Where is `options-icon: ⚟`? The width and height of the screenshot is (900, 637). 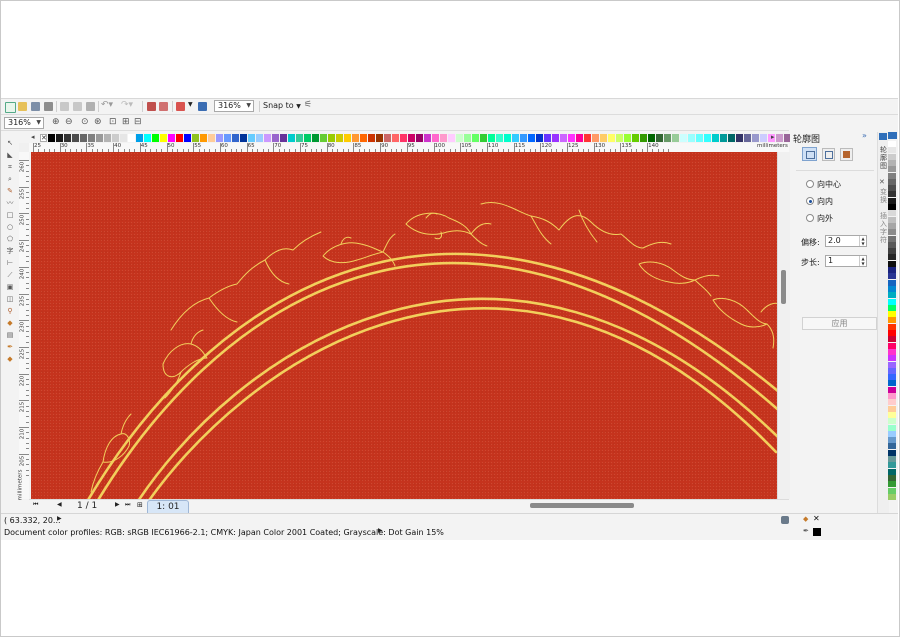
options-icon: ⚟ is located at coordinates (308, 105).